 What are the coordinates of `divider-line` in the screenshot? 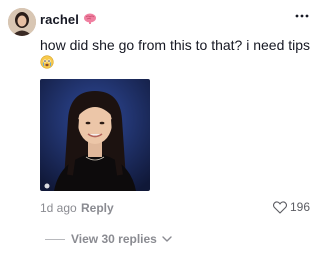 It's located at (55, 239).